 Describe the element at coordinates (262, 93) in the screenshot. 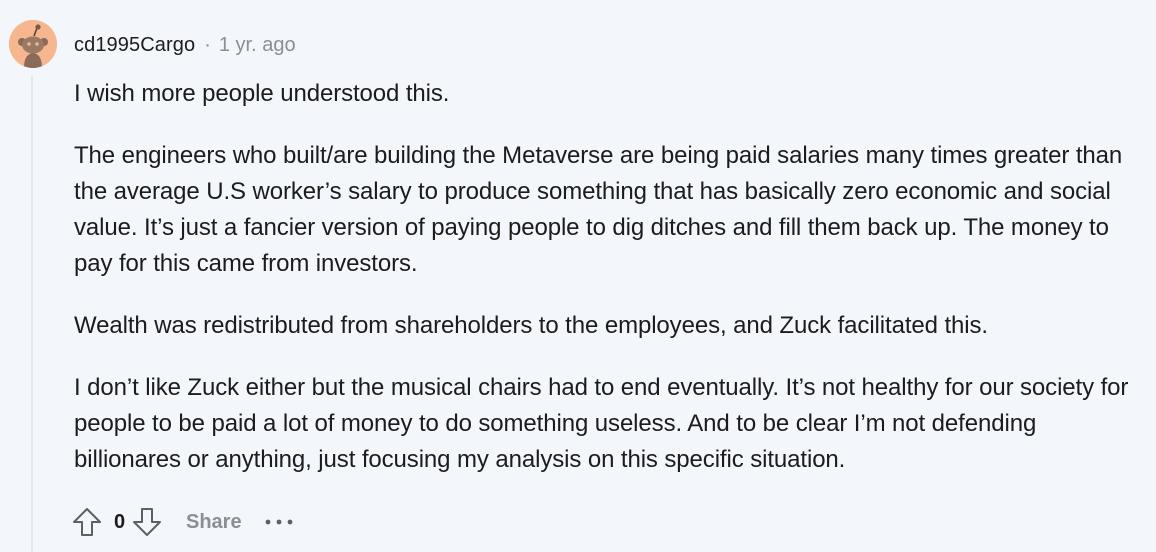

I see `comment-paragraph: I wish more people understood this.` at that location.